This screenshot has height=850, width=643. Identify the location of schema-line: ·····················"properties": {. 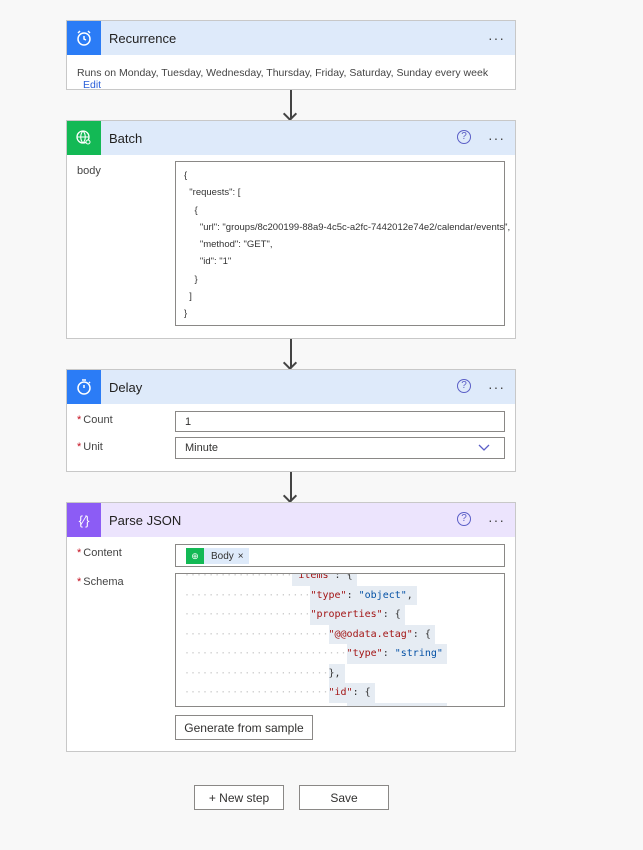
(344, 615).